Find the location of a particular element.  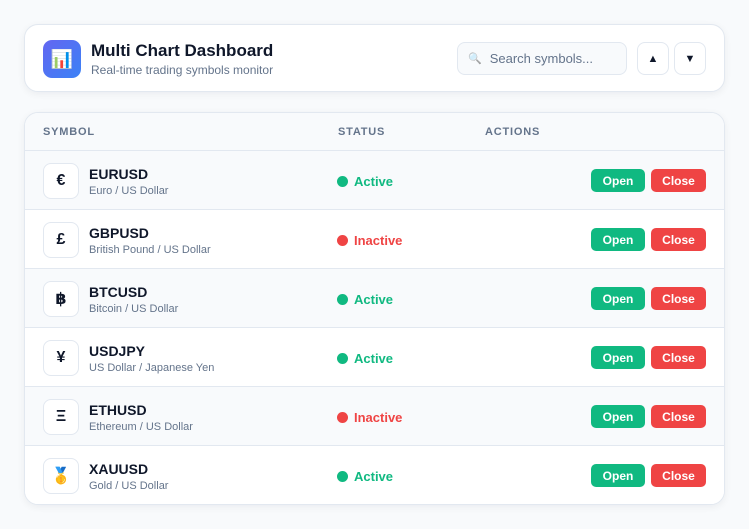

symbol-description: Euro / US Dollar is located at coordinates (129, 191).